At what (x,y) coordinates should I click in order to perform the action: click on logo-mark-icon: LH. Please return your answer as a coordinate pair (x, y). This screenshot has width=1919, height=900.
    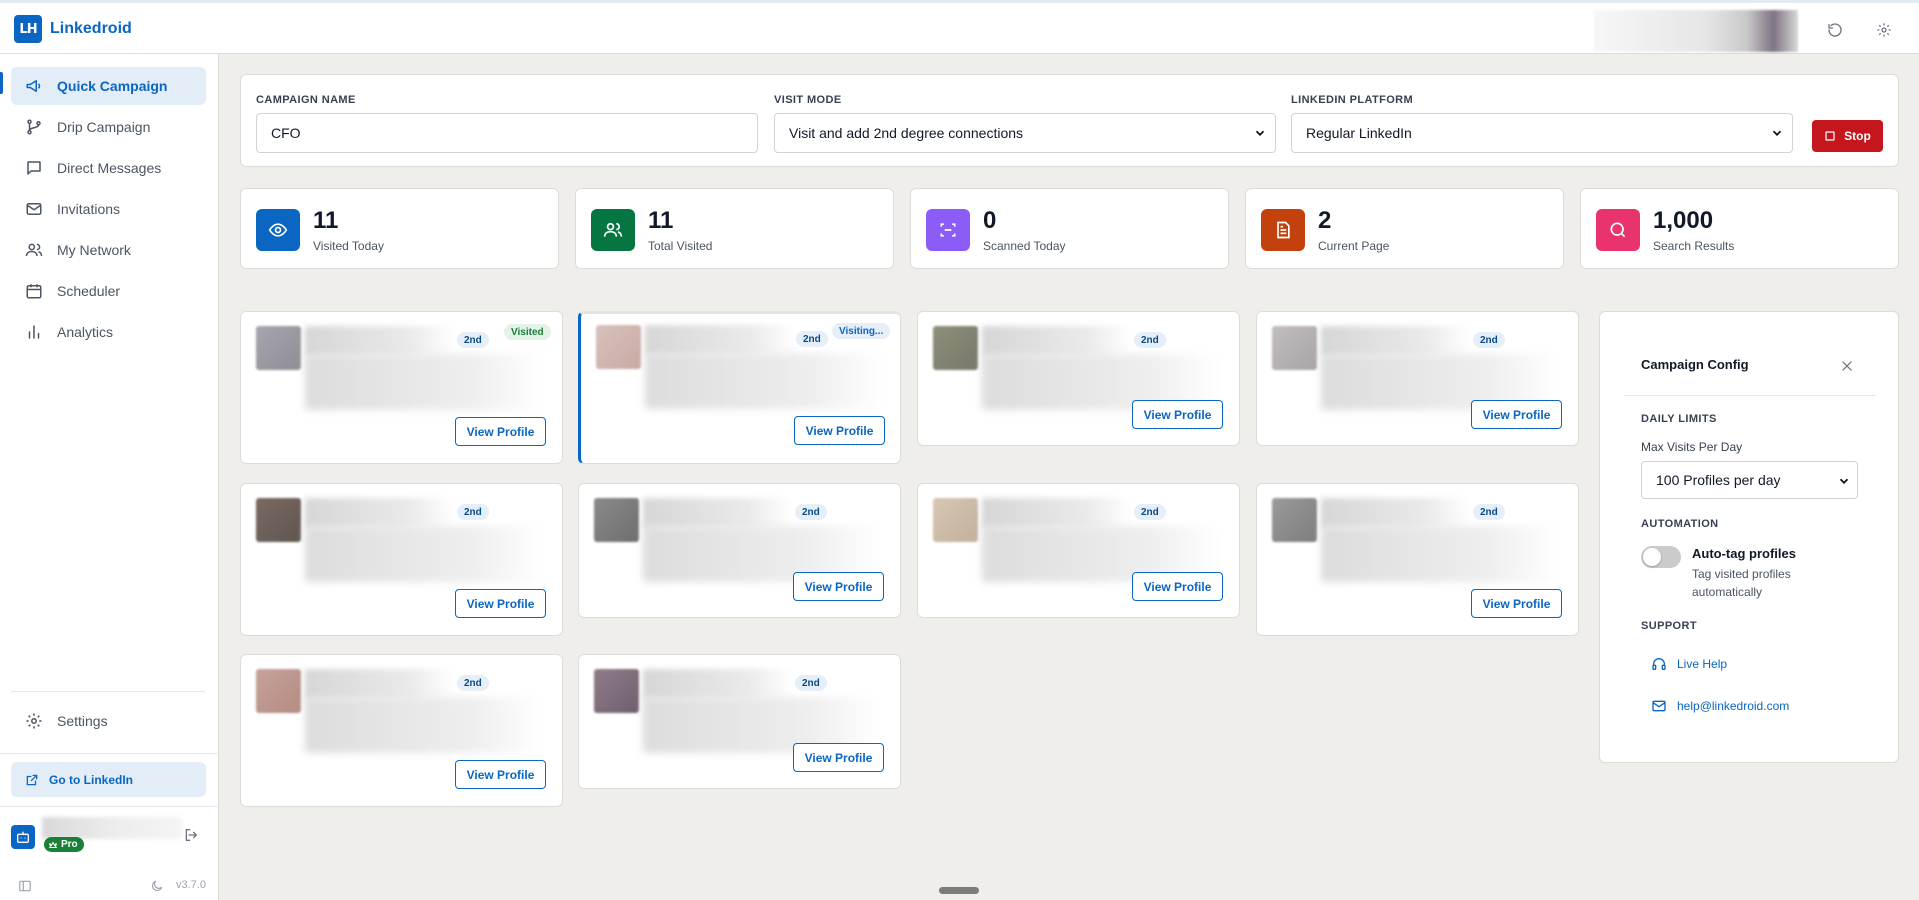
    Looking at the image, I should click on (28, 29).